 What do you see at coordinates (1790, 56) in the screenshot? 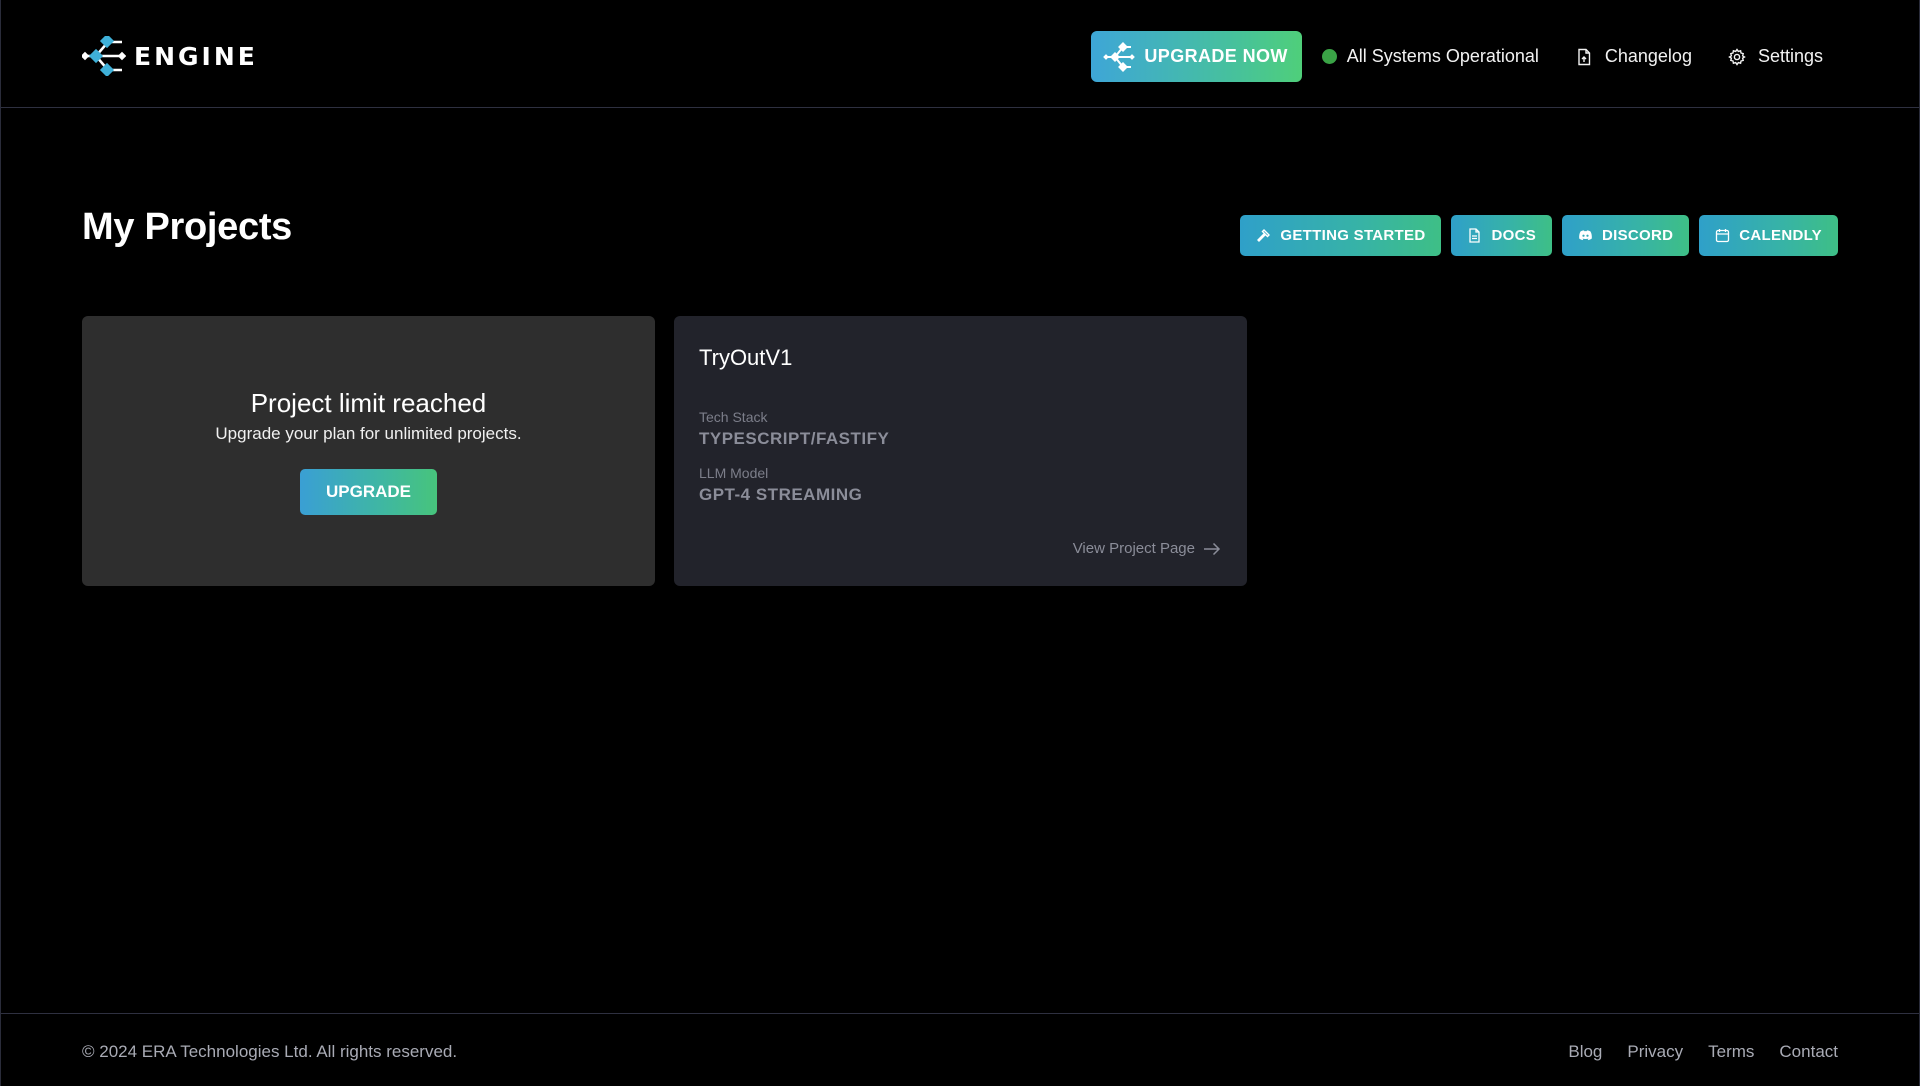
I see `settings-label: Settings` at bounding box center [1790, 56].